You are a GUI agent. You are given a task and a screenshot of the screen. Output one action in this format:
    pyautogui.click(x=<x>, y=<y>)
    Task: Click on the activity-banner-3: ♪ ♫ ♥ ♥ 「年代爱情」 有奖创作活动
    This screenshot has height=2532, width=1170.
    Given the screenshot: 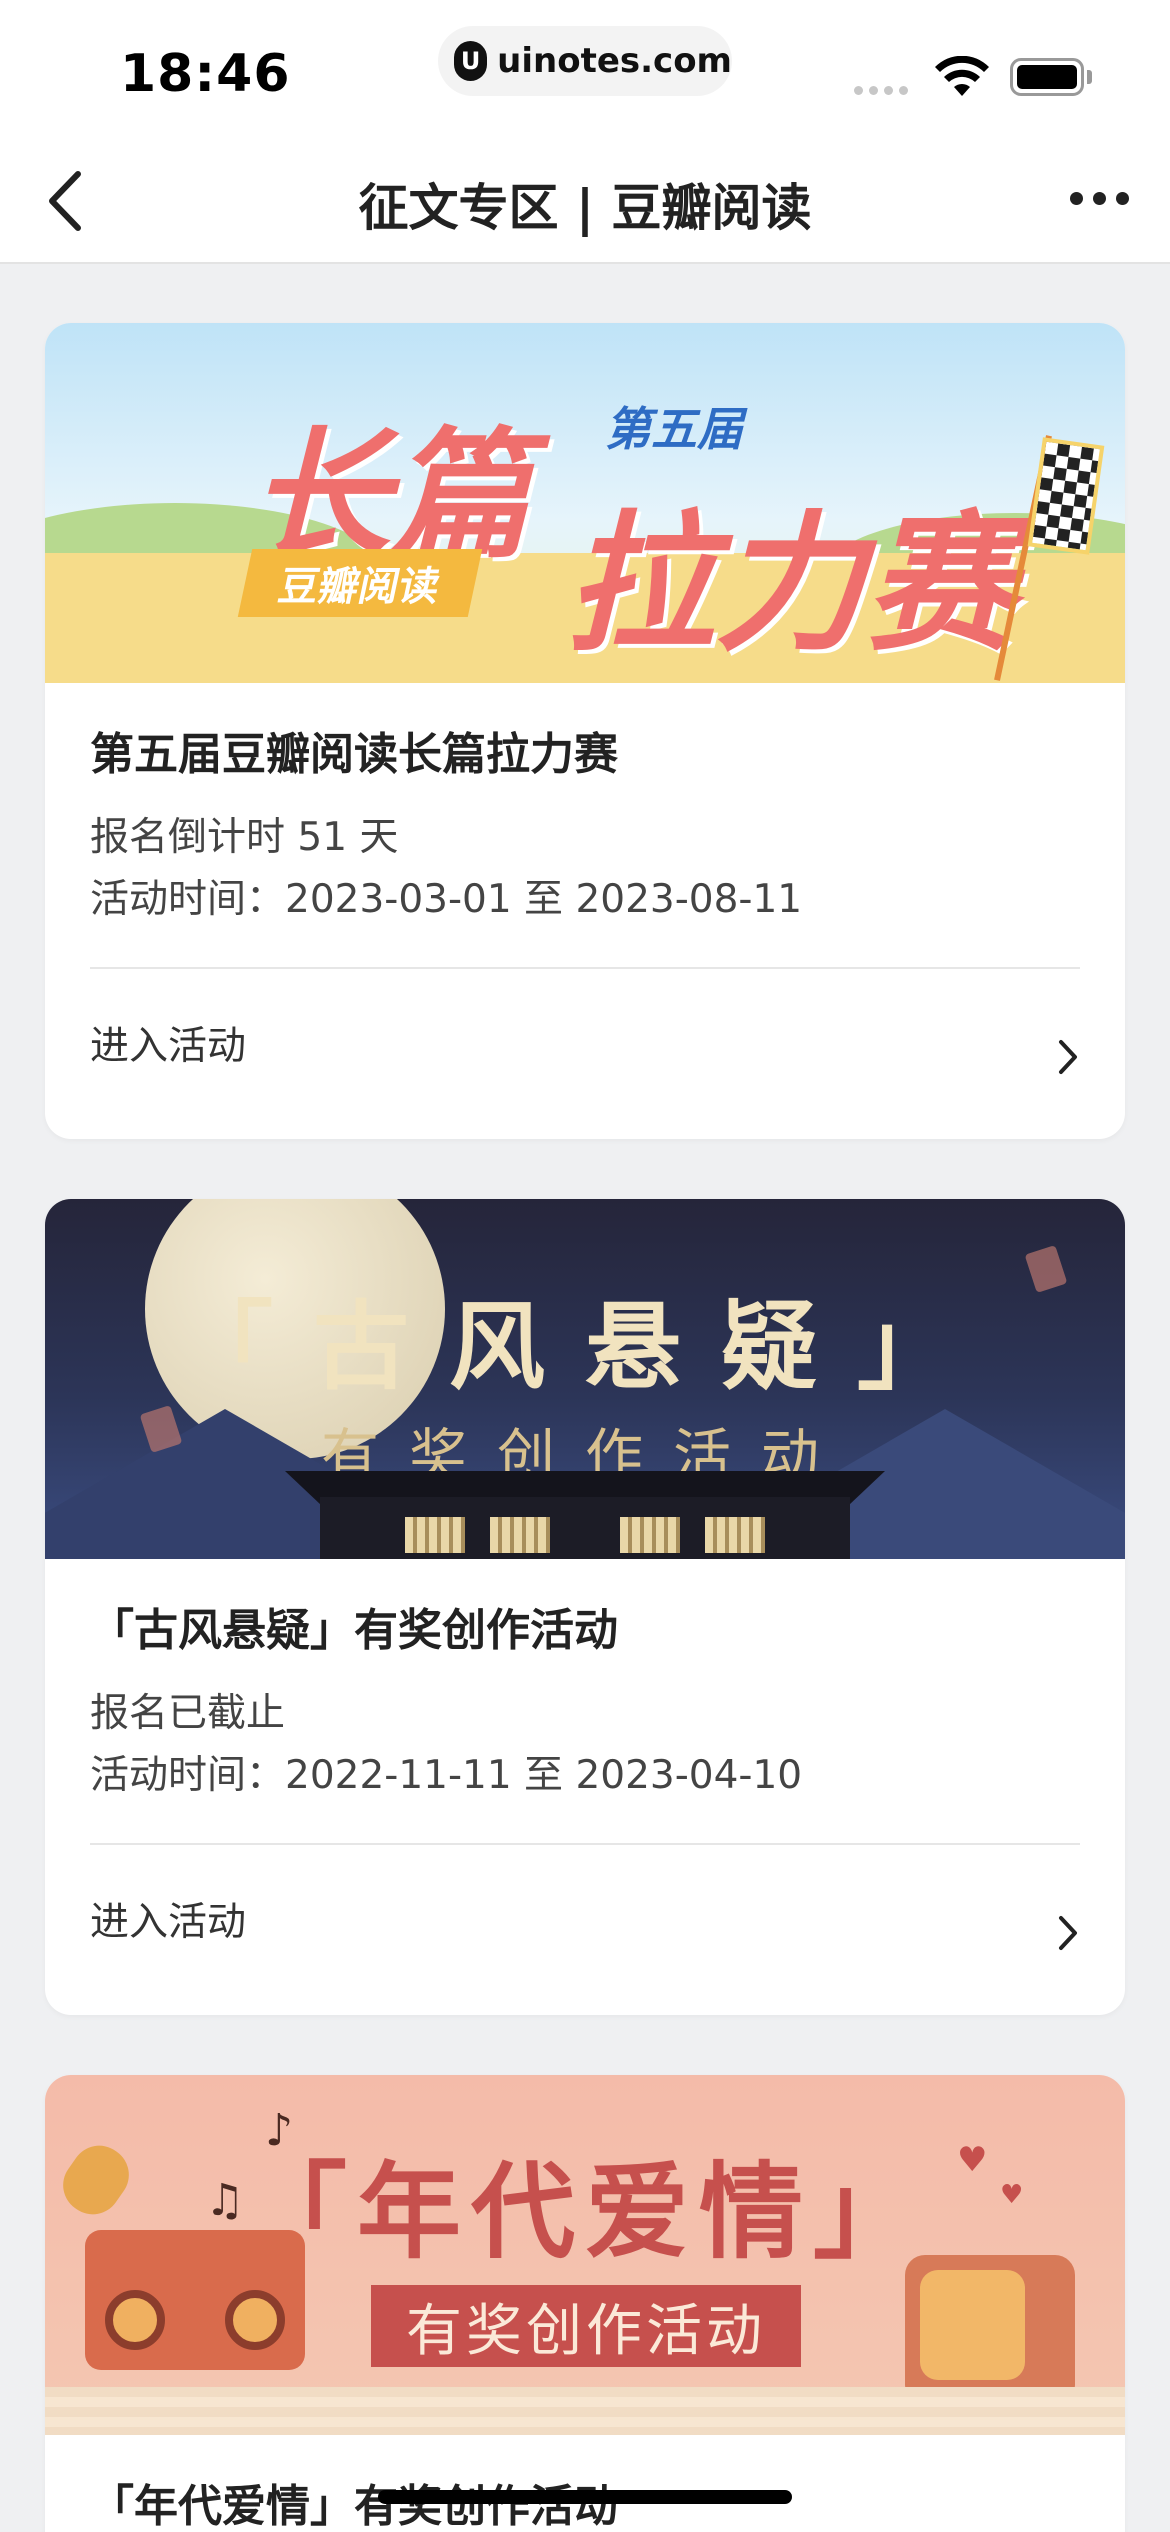 What is the action you would take?
    pyautogui.click(x=585, y=2255)
    